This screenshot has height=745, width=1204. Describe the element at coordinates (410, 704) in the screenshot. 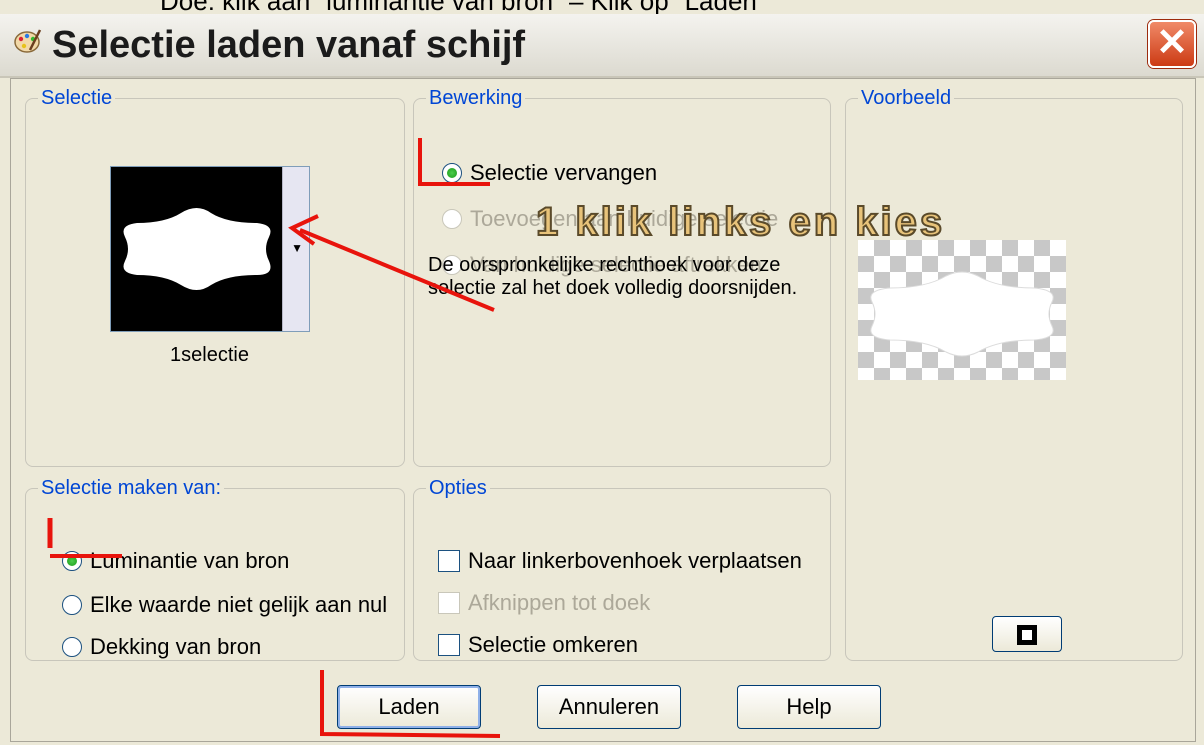

I see `annotation-mark-laden` at that location.